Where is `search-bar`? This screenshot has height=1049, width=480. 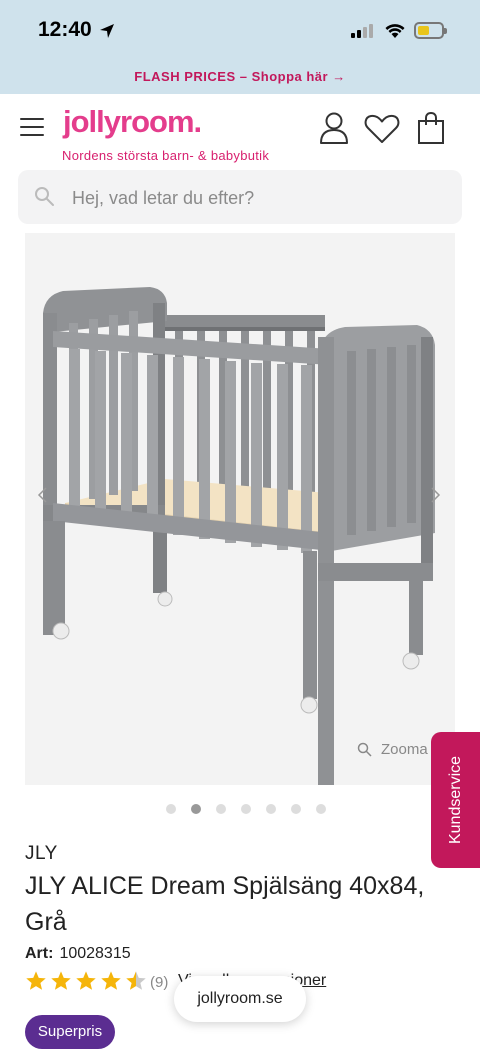
search-bar is located at coordinates (240, 198).